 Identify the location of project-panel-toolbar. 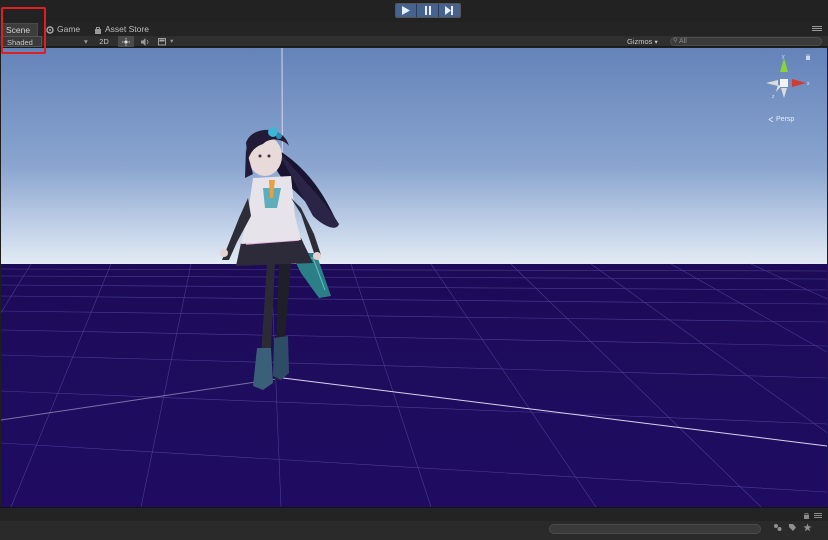
(414, 530).